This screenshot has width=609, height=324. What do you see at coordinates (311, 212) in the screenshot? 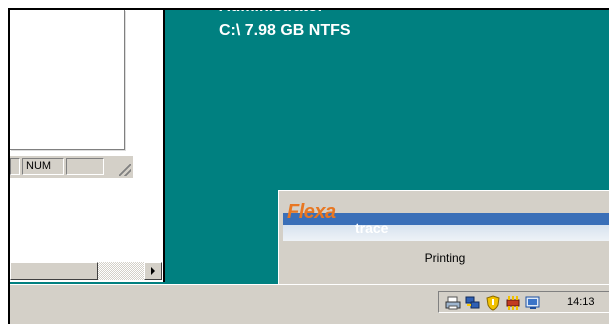
I see `logo-flexa: Flexa` at bounding box center [311, 212].